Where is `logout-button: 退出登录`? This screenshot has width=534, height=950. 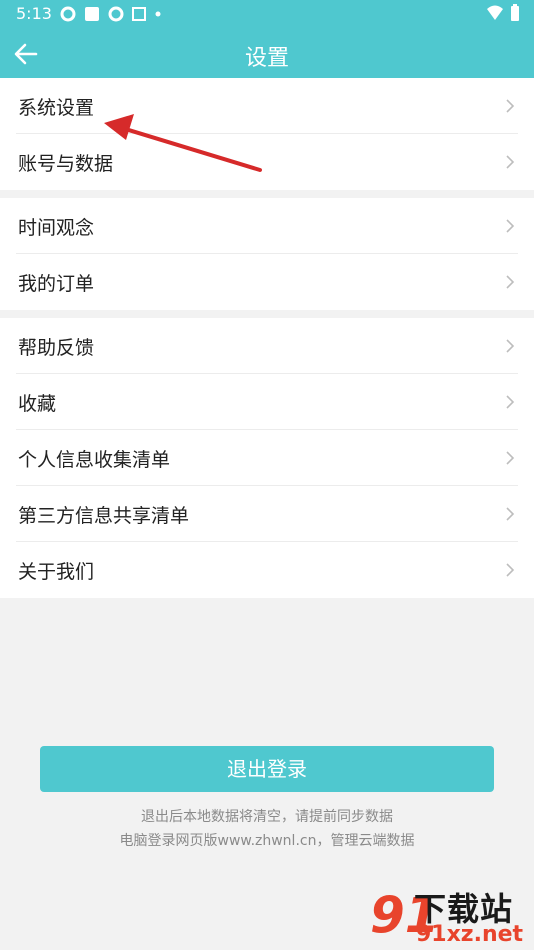 logout-button: 退出登录 is located at coordinates (267, 769).